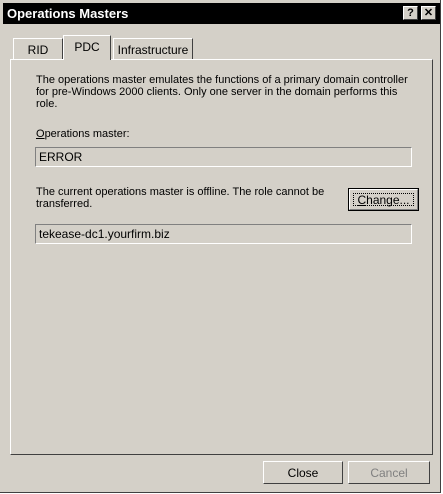  I want to click on close-window-button: ✕, so click(428, 13).